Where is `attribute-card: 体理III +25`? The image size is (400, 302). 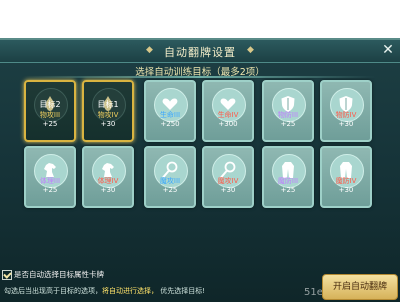 attribute-card: 体理III +25 is located at coordinates (50, 177).